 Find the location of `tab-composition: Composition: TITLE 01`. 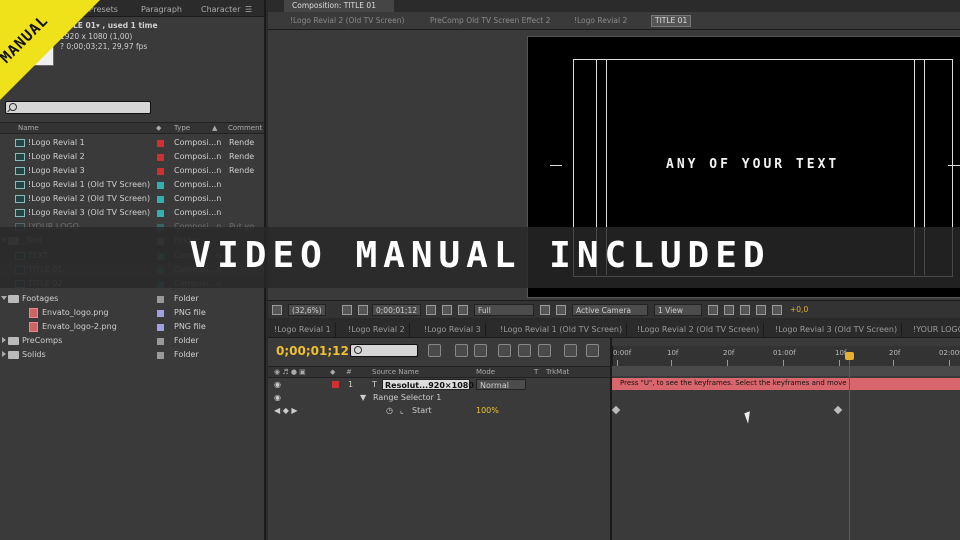

tab-composition: Composition: TITLE 01 is located at coordinates (339, 6).